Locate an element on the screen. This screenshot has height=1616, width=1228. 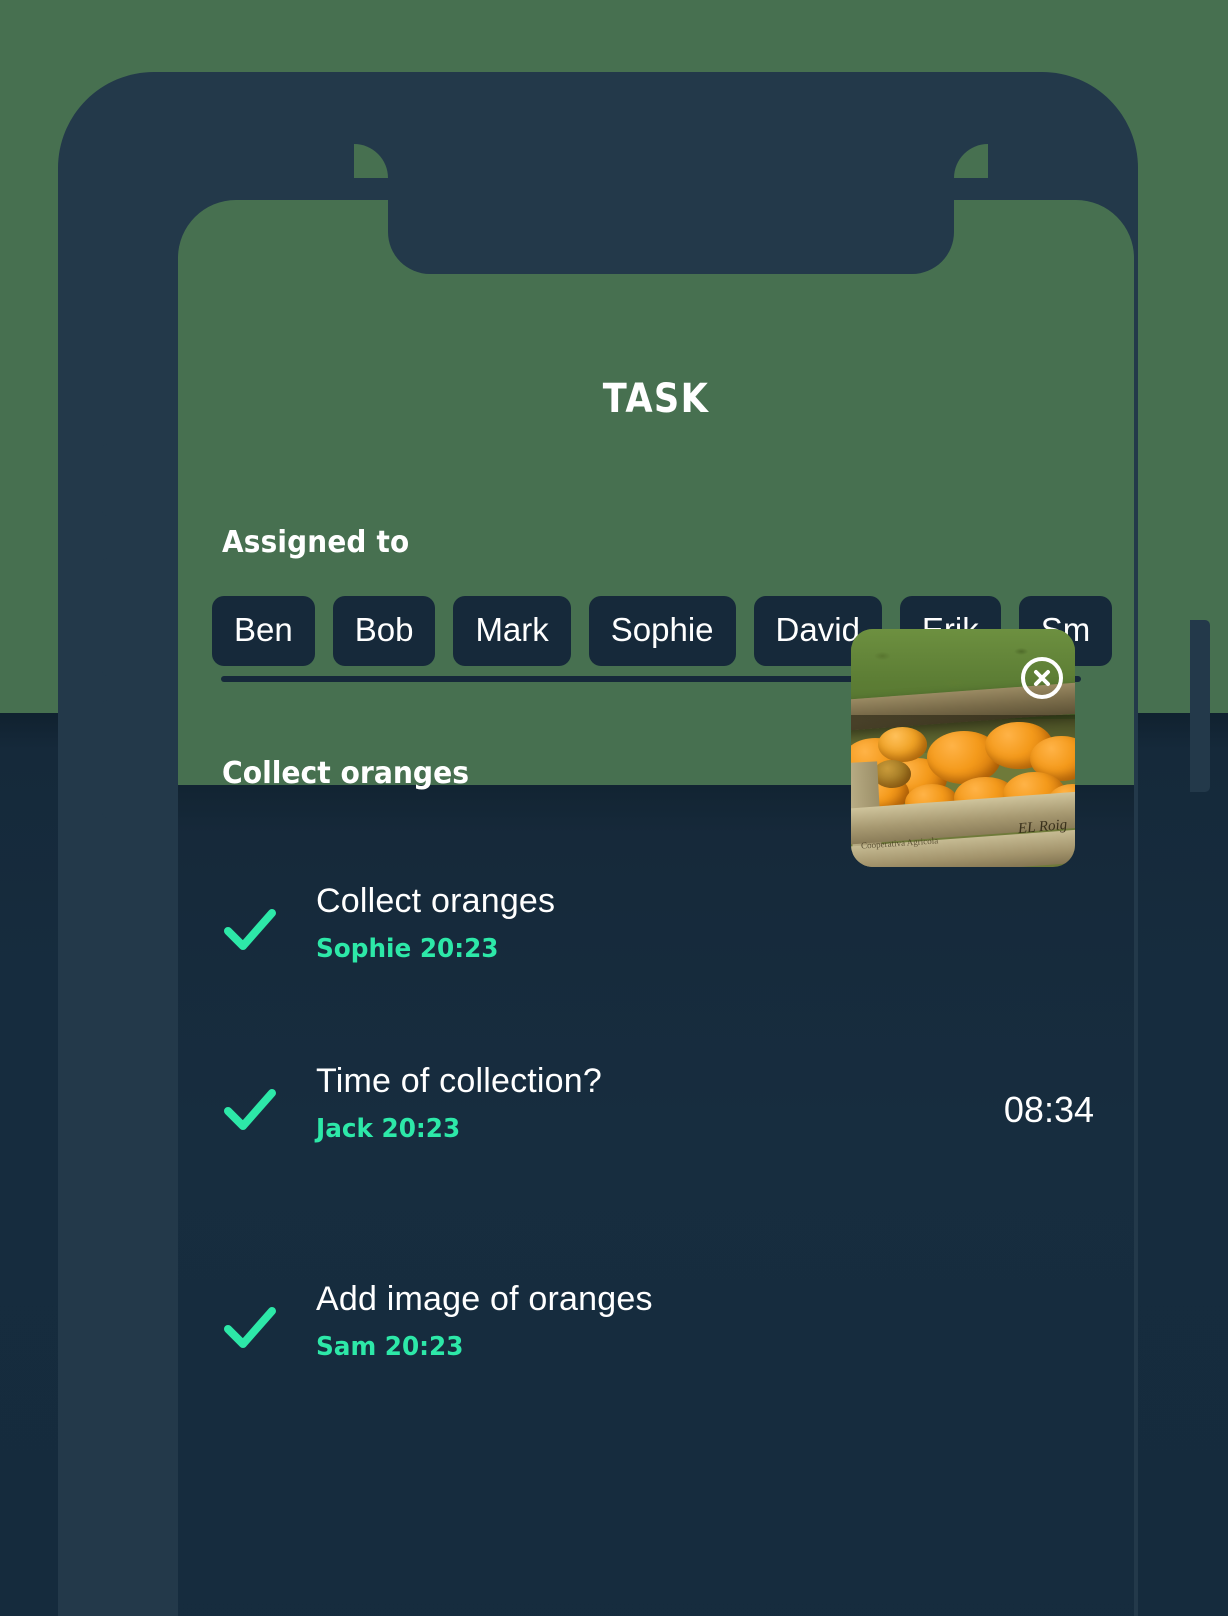
notch-ear-right is located at coordinates (971, 161).